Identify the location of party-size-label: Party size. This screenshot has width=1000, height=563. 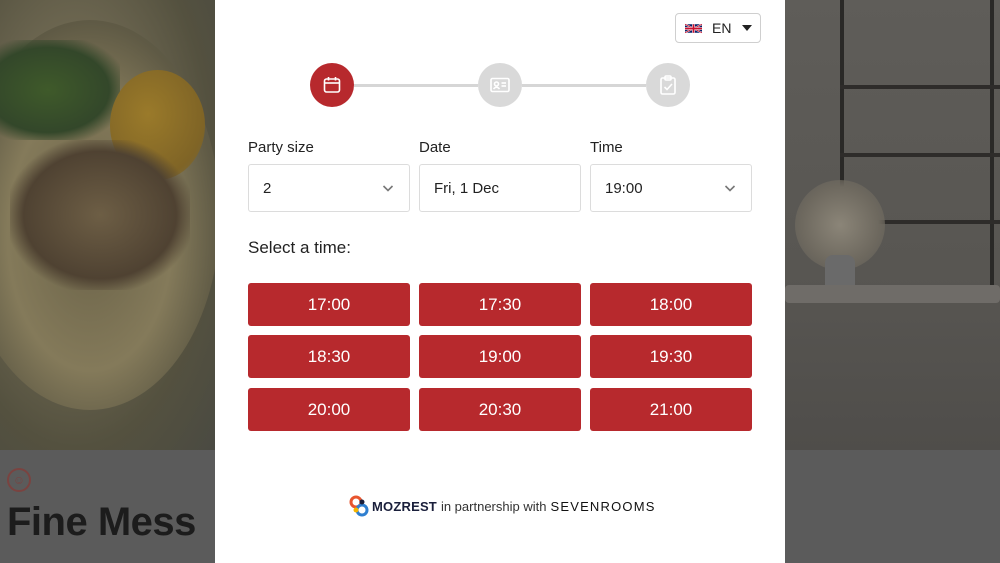
(281, 147).